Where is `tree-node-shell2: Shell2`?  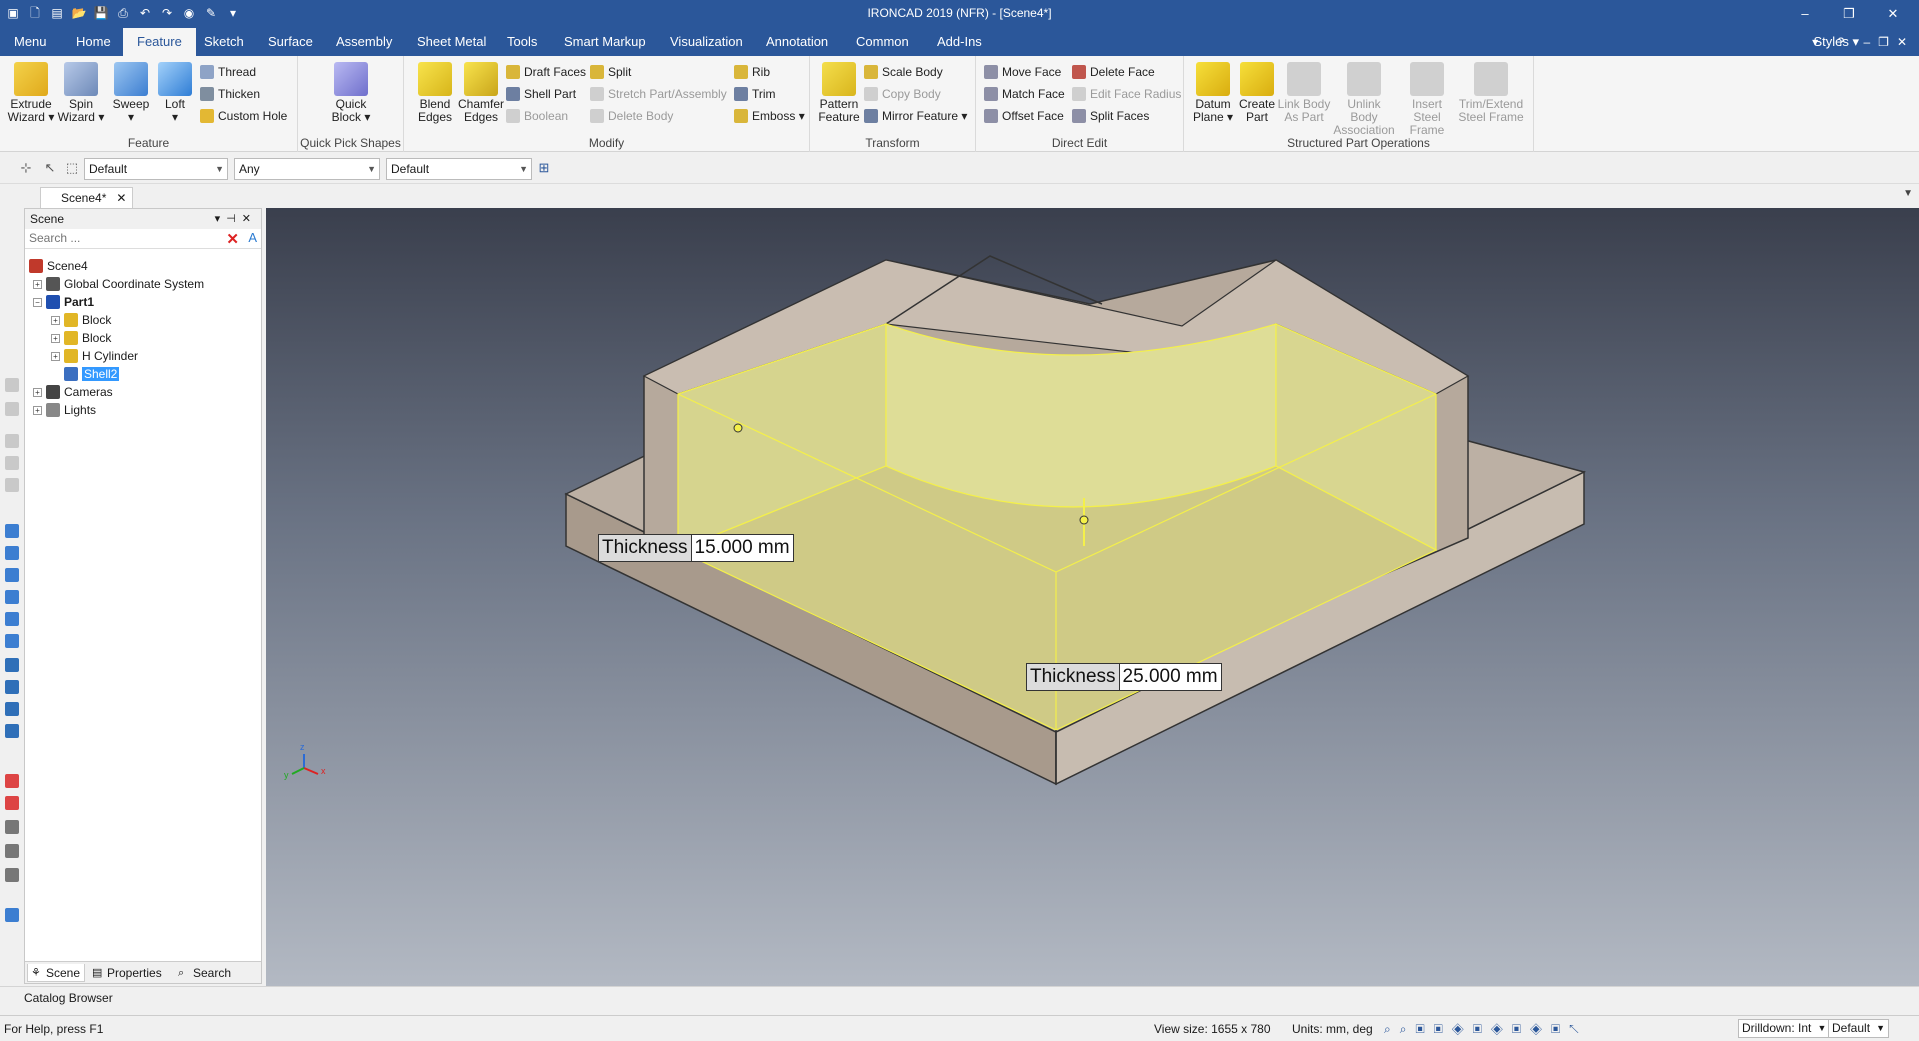
tree-node-shell2: Shell2 is located at coordinates (92, 374).